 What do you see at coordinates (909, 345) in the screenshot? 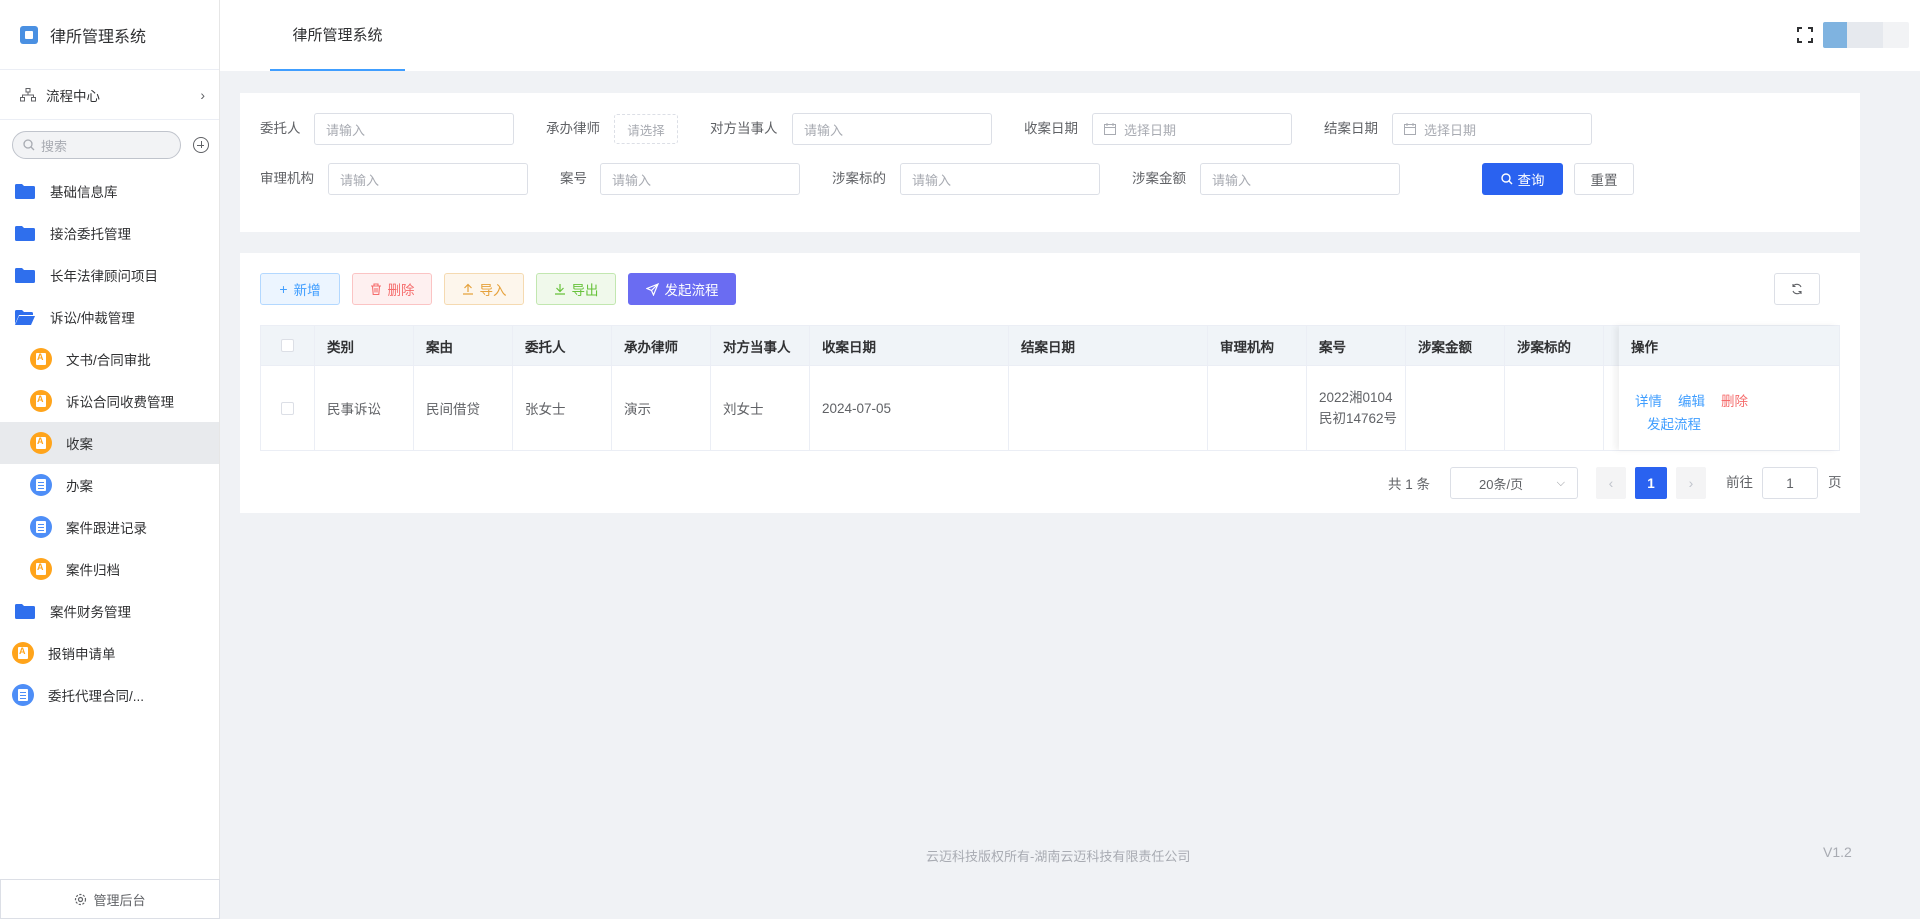
I see `col-header: 收案日期` at bounding box center [909, 345].